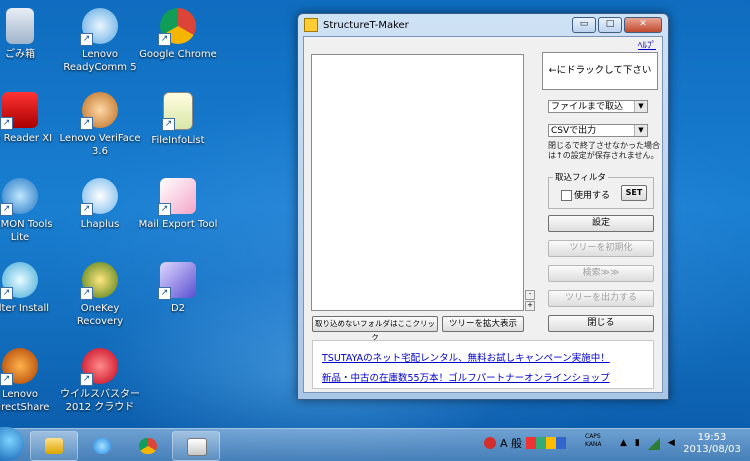 The width and height of the screenshot is (750, 461). What do you see at coordinates (311, 25) in the screenshot?
I see `app-icon` at bounding box center [311, 25].